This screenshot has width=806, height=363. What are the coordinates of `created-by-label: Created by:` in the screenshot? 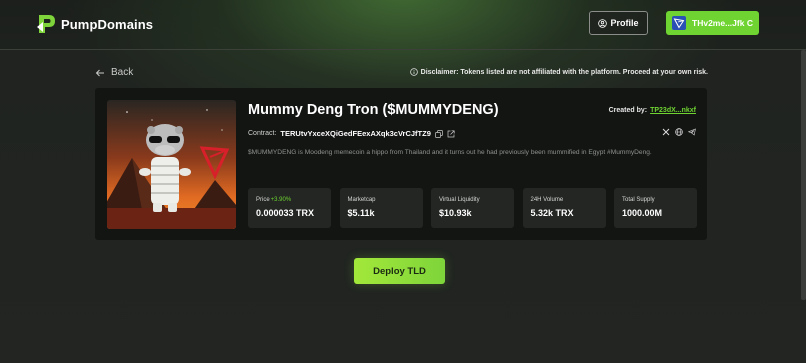 It's located at (628, 110).